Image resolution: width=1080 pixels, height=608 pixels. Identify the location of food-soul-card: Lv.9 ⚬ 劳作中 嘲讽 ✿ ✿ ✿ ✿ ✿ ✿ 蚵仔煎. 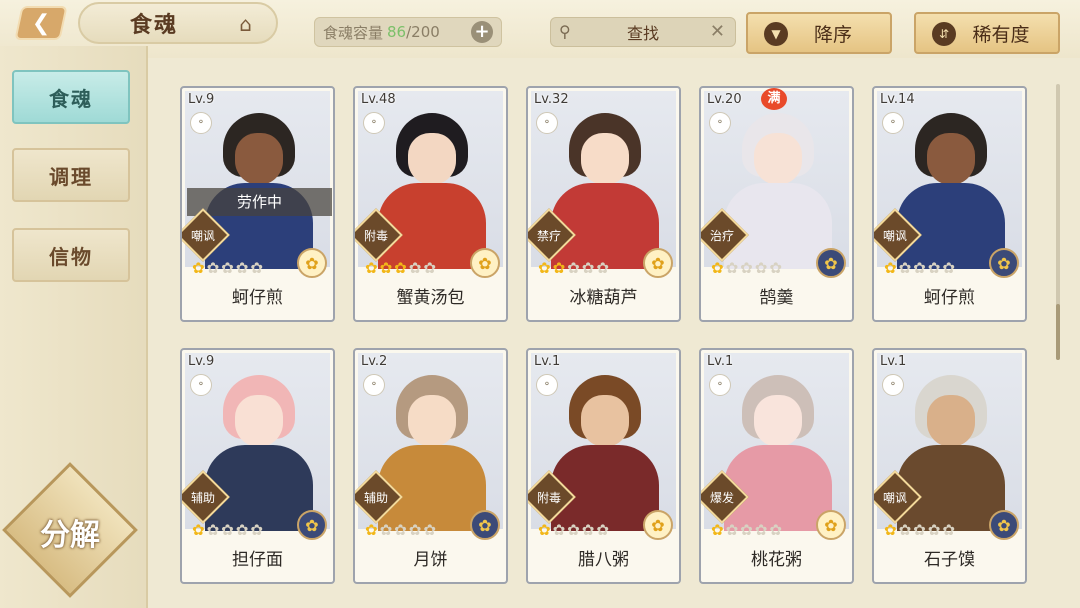
(257, 204).